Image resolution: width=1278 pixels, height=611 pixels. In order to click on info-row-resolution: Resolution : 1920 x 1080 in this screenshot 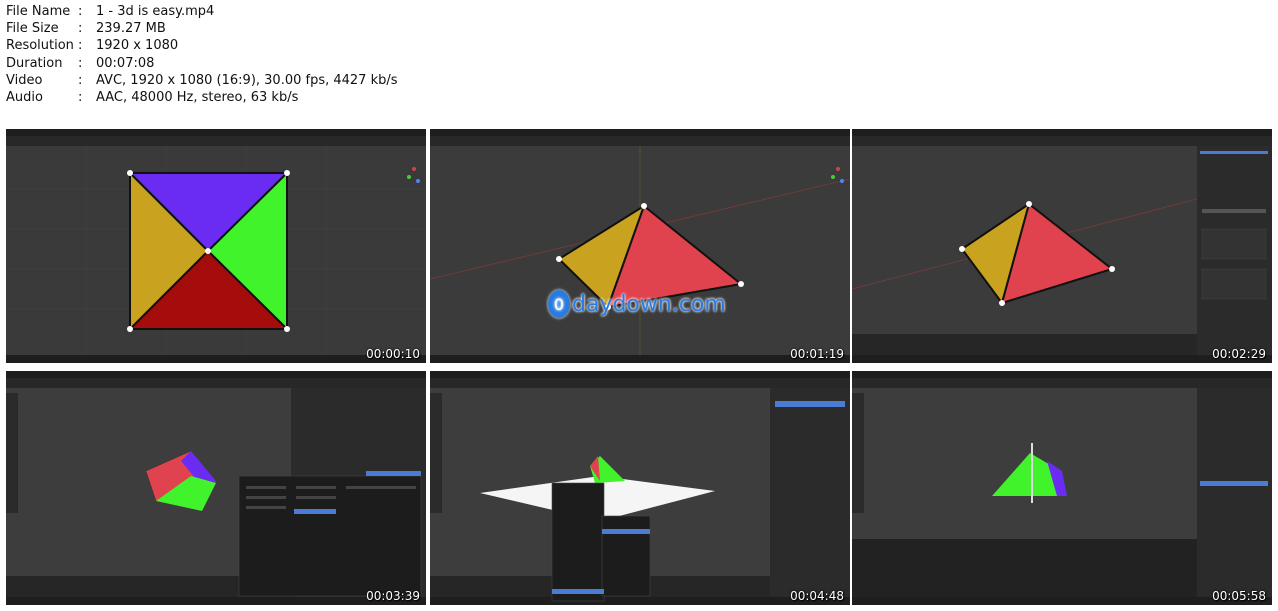, I will do `click(202, 45)`.